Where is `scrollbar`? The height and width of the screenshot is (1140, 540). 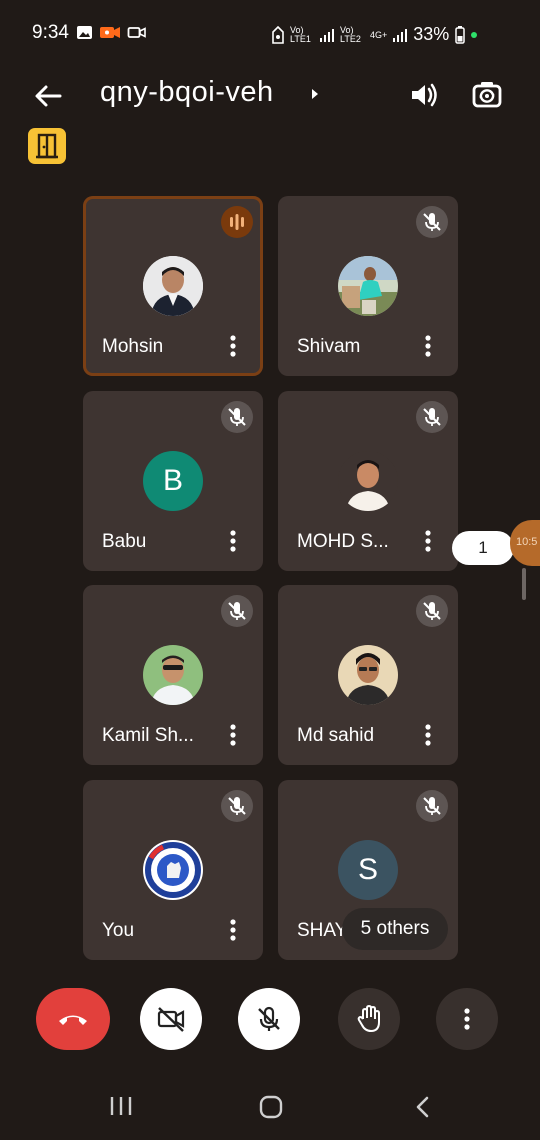
scrollbar is located at coordinates (524, 584).